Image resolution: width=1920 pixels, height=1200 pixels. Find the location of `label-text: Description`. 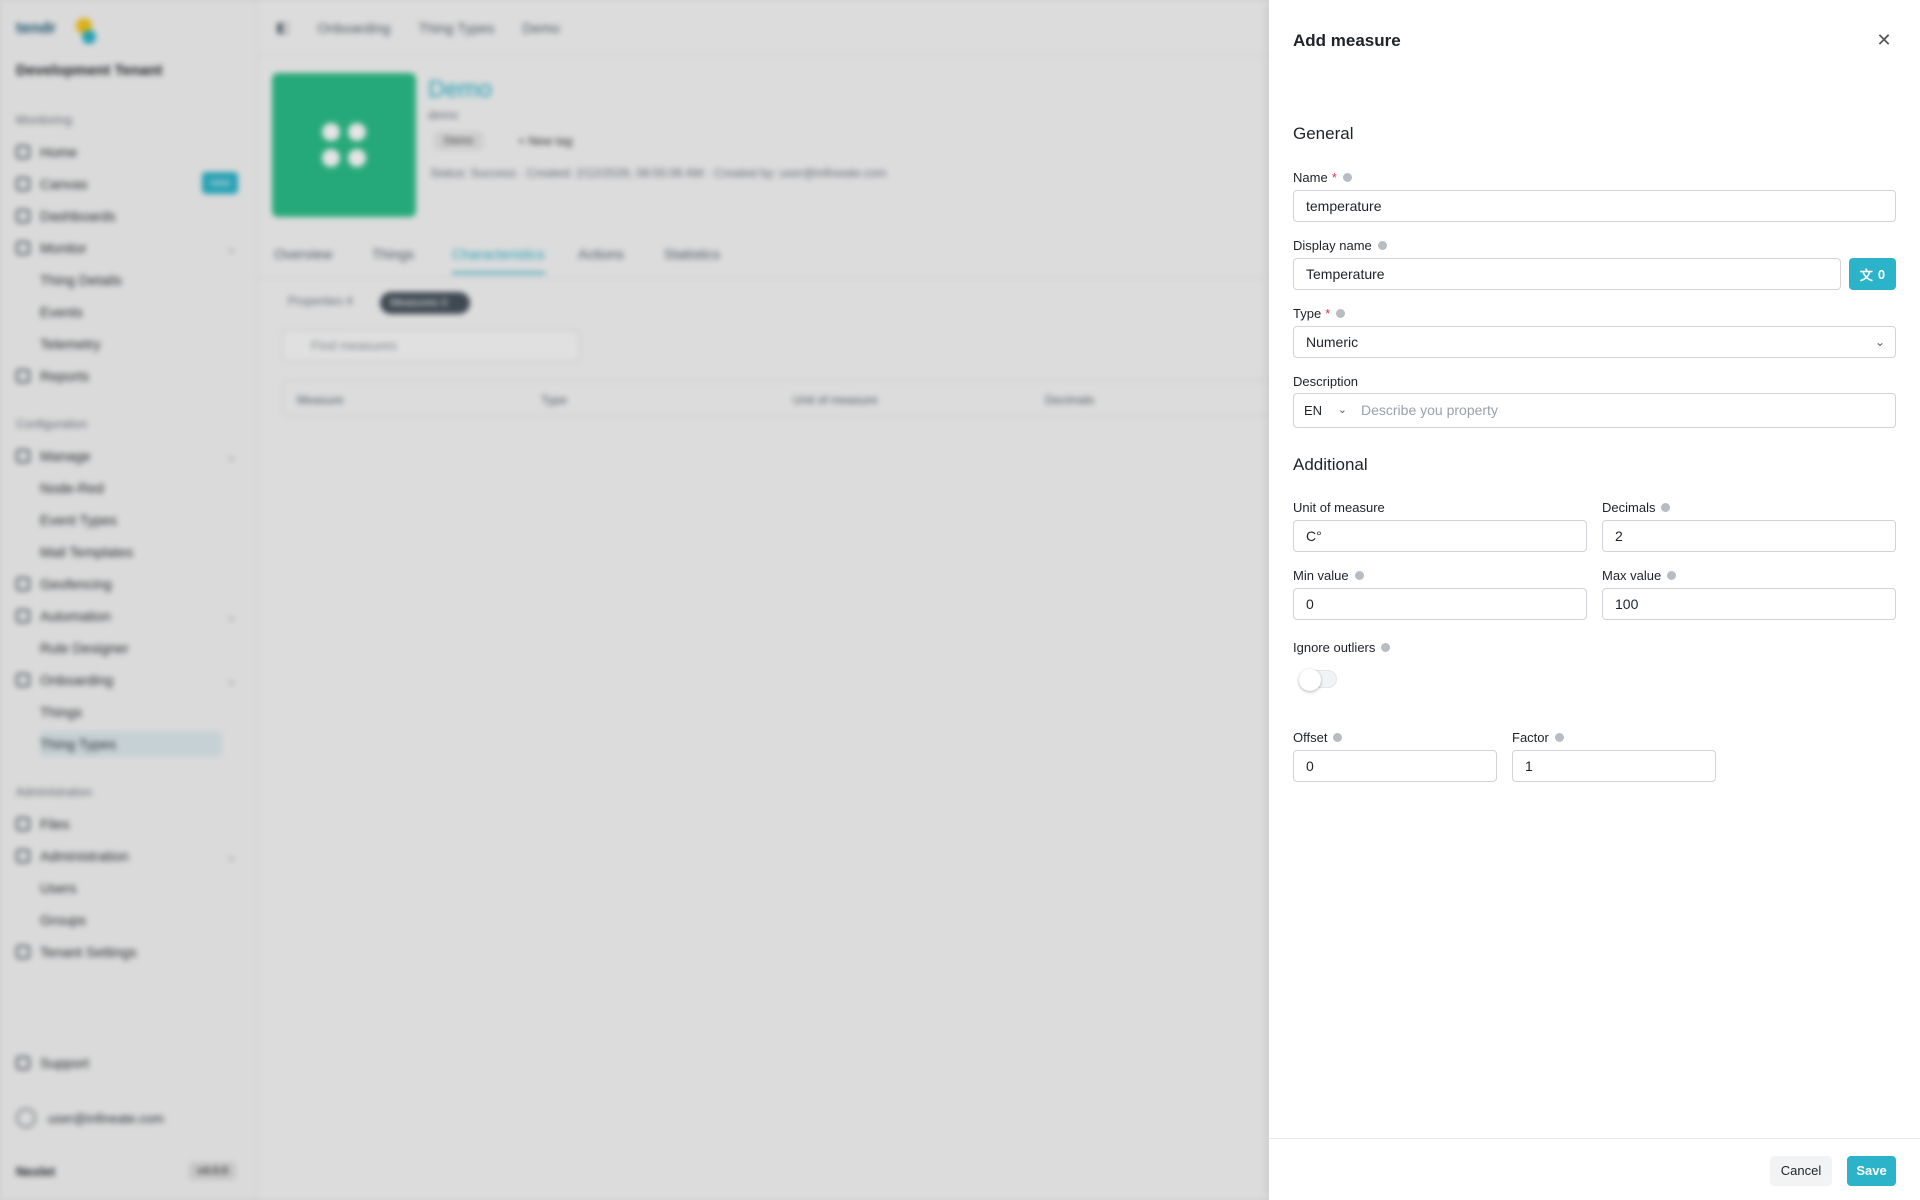

label-text: Description is located at coordinates (1326, 381).